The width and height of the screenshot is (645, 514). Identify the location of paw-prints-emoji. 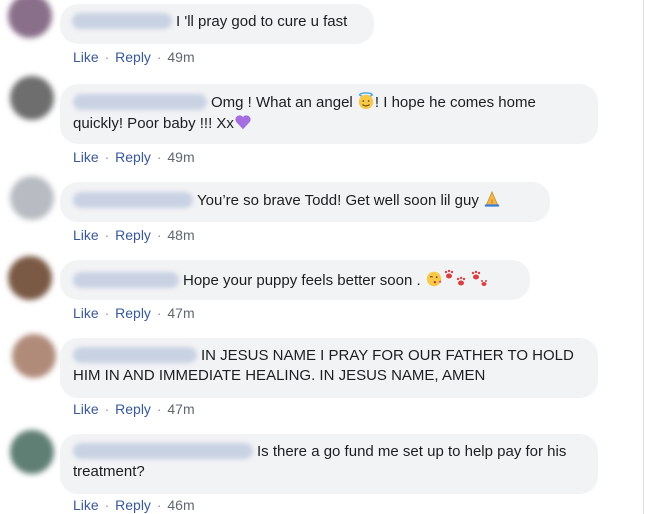
(465, 277).